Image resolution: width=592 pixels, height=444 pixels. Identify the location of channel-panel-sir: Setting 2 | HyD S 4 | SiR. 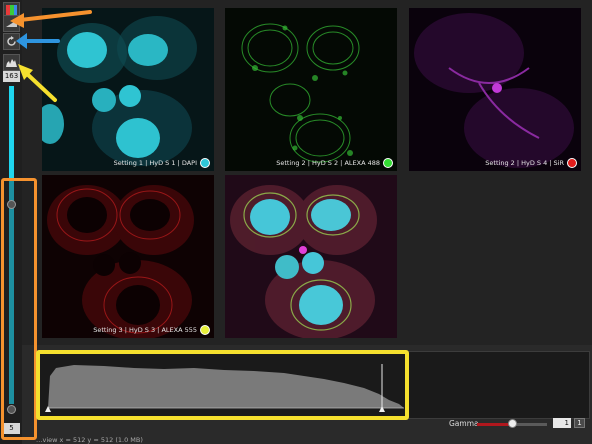
(495, 89).